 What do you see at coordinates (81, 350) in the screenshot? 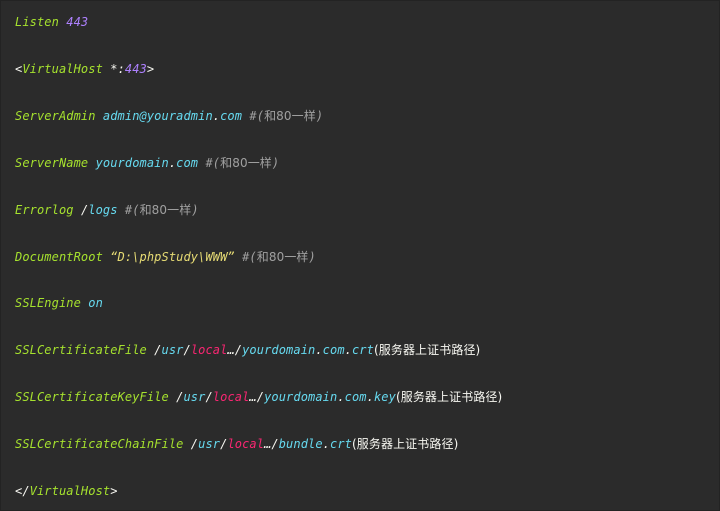
I see `directive-sslcertificatefile: SSLCertificateFile` at bounding box center [81, 350].